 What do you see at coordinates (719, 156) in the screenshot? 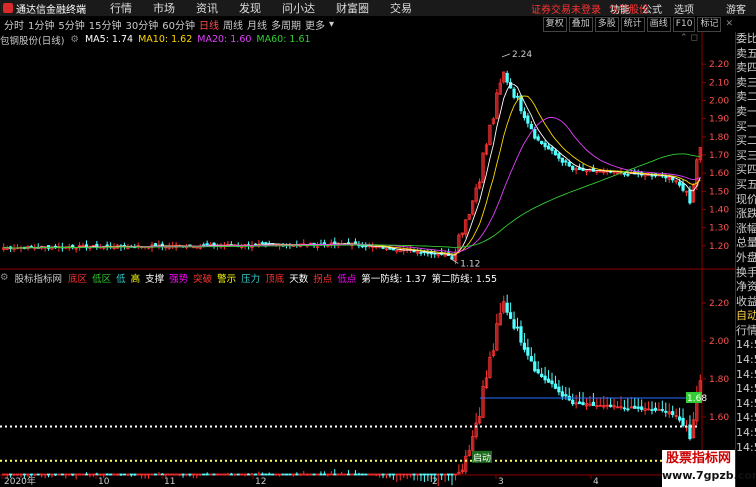
I see `price-tick-label: 1.70` at bounding box center [719, 156].